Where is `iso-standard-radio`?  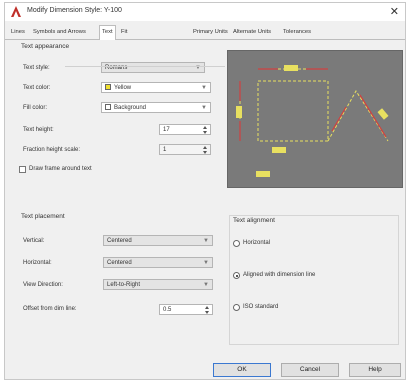 iso-standard-radio is located at coordinates (236, 307).